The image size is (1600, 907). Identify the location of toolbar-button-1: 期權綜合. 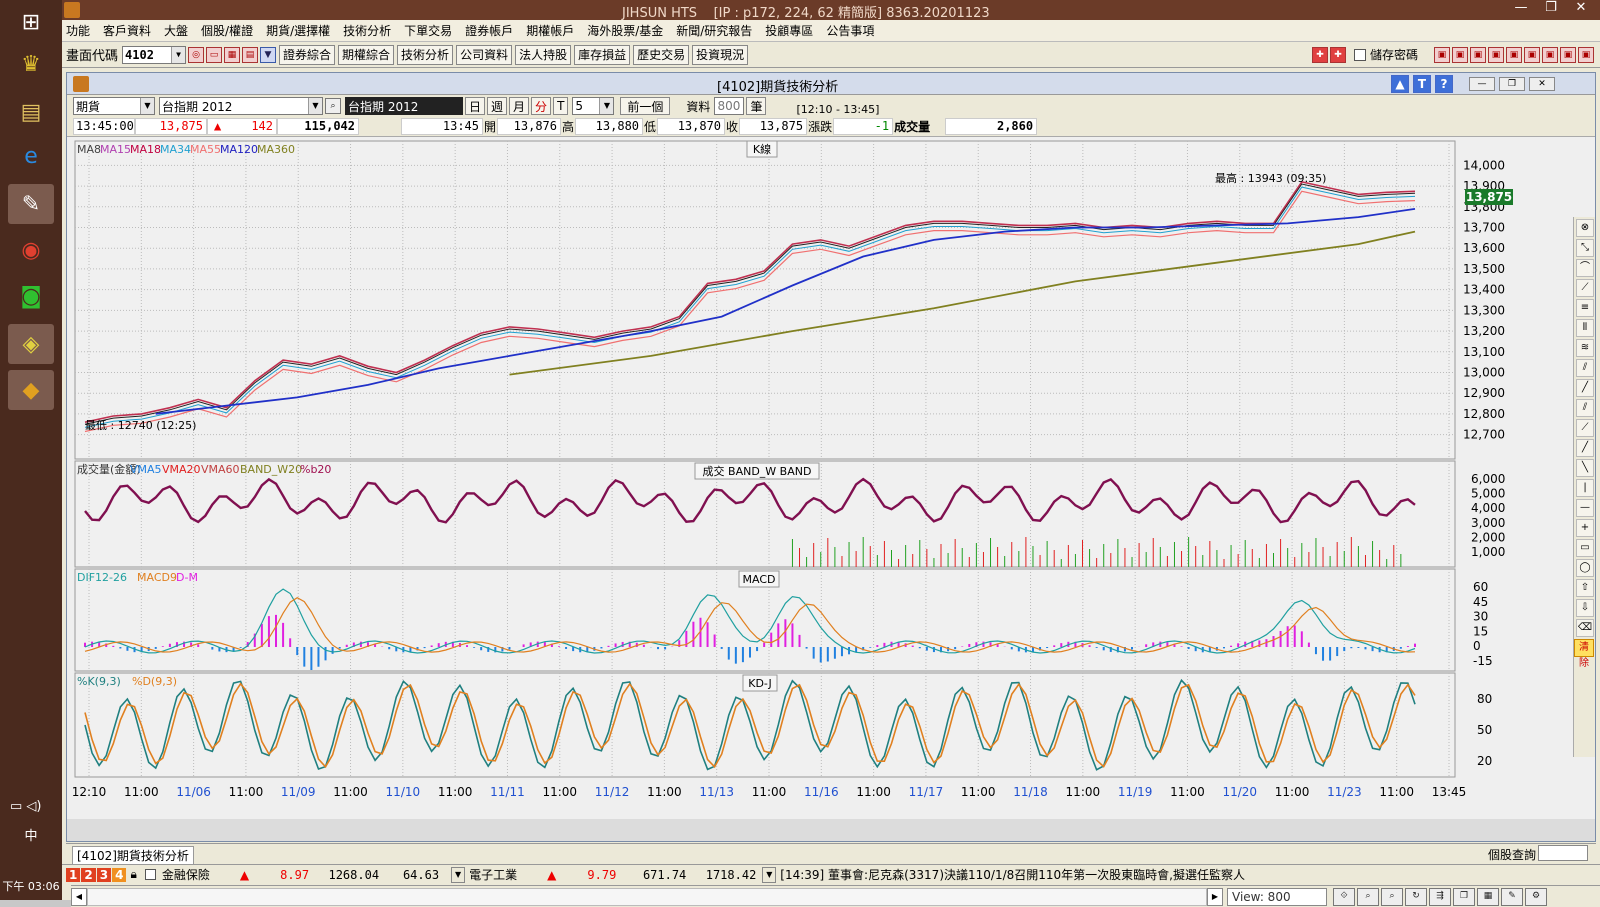
(366, 54).